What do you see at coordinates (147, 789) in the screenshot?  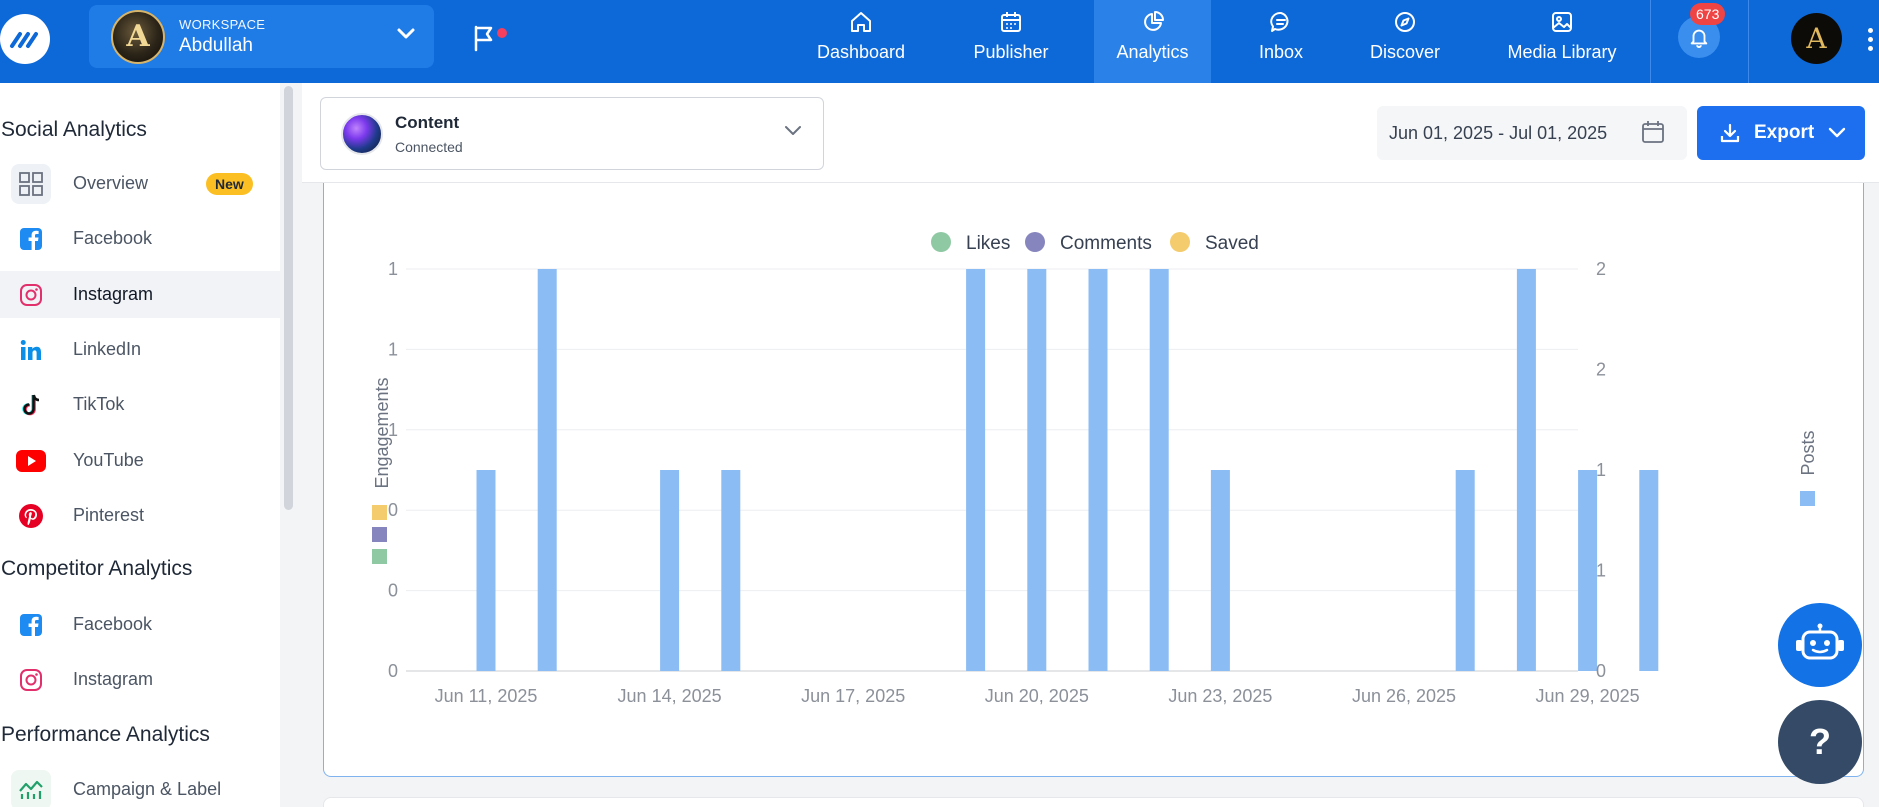 I see `sidebar-item-label: Campaign & Label` at bounding box center [147, 789].